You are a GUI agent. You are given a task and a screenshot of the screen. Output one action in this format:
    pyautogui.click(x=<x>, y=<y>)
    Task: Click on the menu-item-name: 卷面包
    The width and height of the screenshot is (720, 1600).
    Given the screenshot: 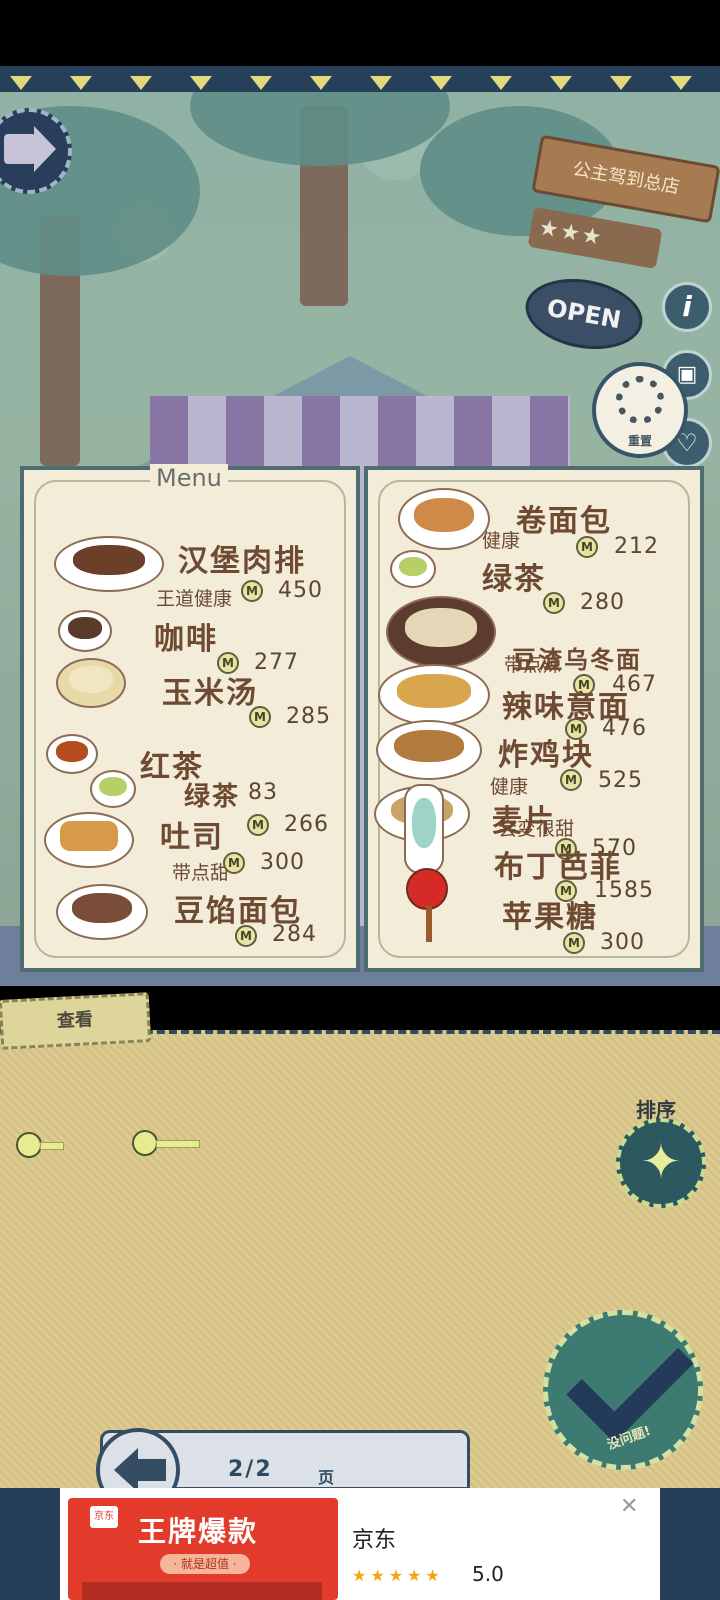 What is the action you would take?
    pyautogui.click(x=564, y=518)
    